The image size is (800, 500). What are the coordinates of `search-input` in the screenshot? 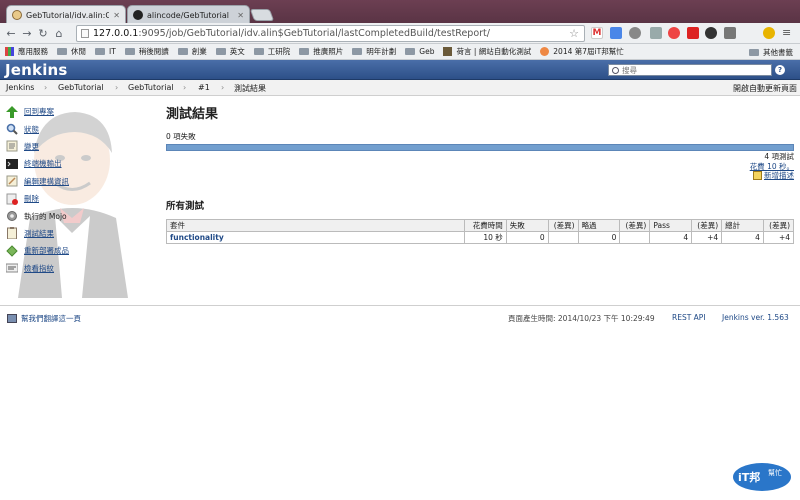 It's located at (692, 70).